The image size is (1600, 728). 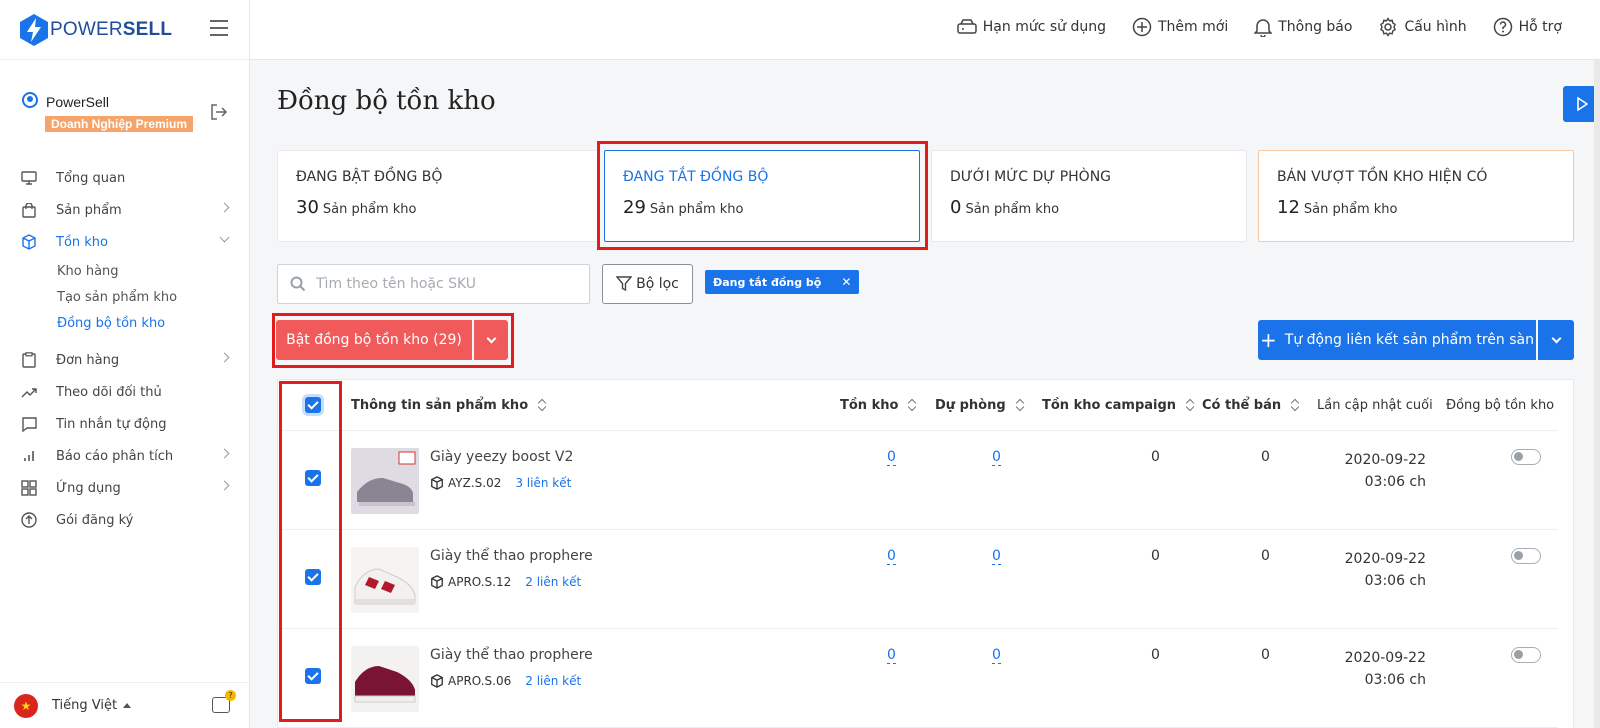 I want to click on card-title: ĐANG TẮT ĐỒNG BỘ, so click(x=696, y=177).